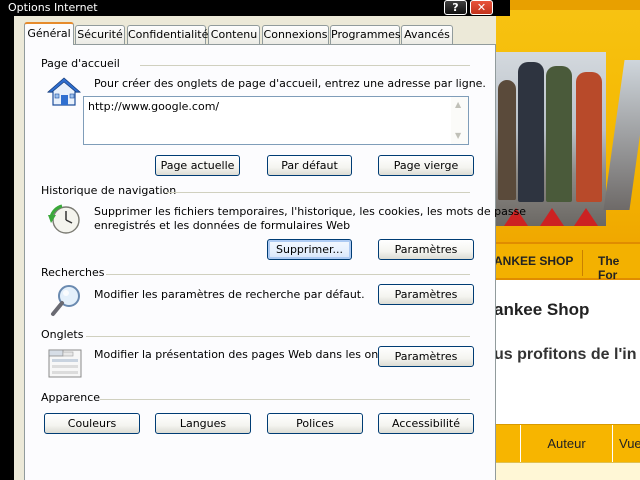 The image size is (640, 480). What do you see at coordinates (295, 34) in the screenshot?
I see `tab-connections: Connexions` at bounding box center [295, 34].